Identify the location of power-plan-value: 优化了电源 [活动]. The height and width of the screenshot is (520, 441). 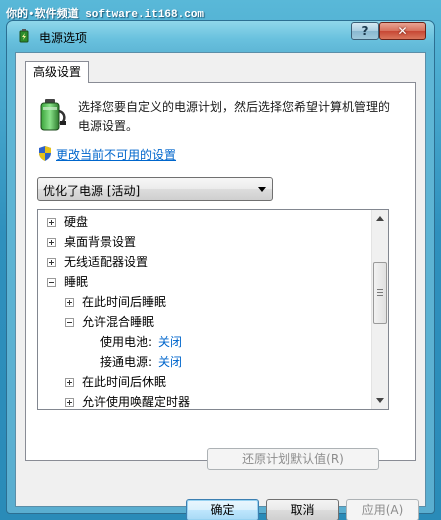
(92, 191).